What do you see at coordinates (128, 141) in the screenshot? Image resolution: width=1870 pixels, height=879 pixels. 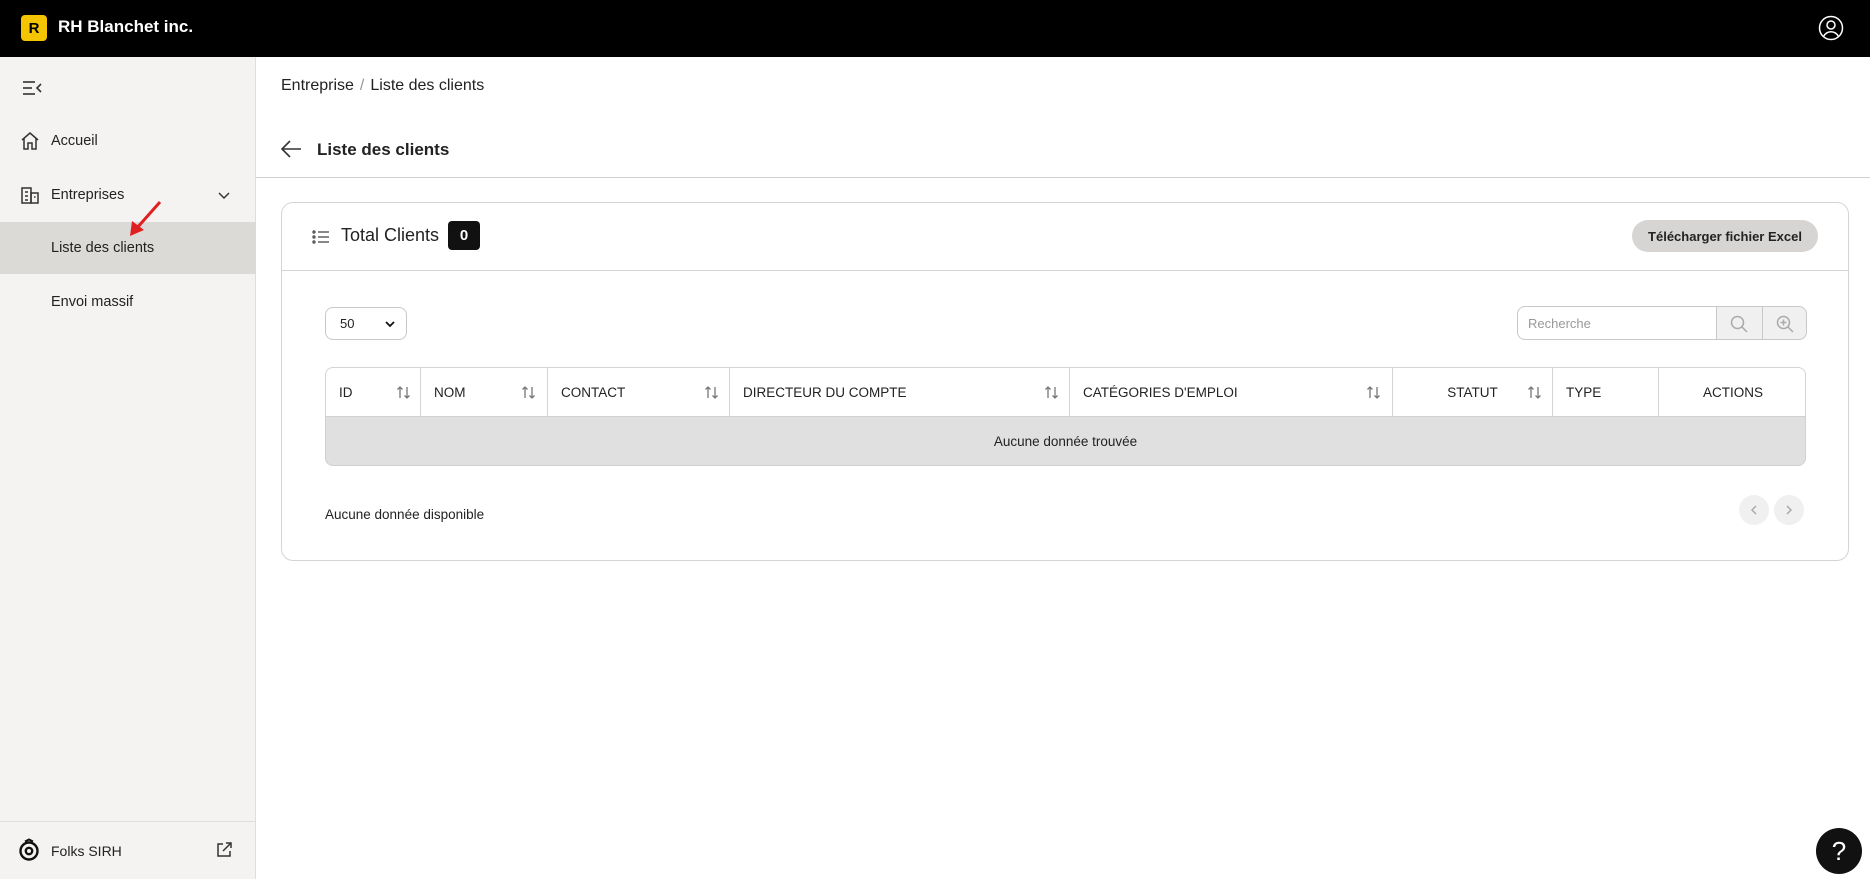 I see `sidebar-item-accueil: Accueil` at bounding box center [128, 141].